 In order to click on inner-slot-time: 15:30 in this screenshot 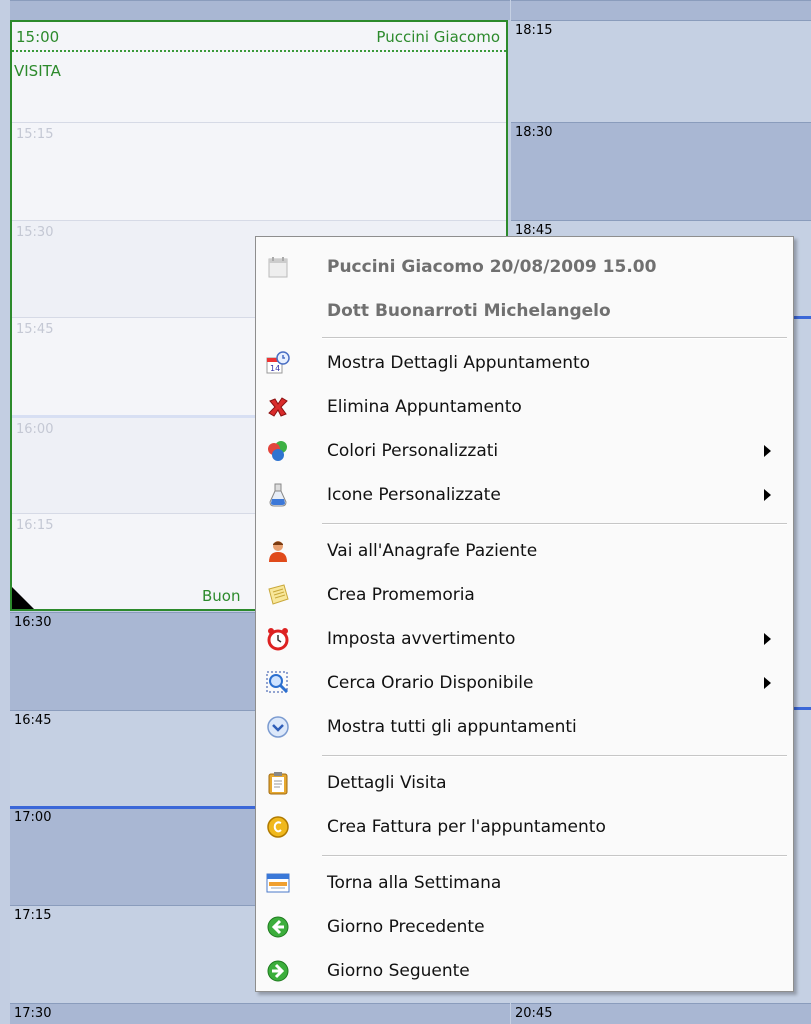, I will do `click(35, 232)`.